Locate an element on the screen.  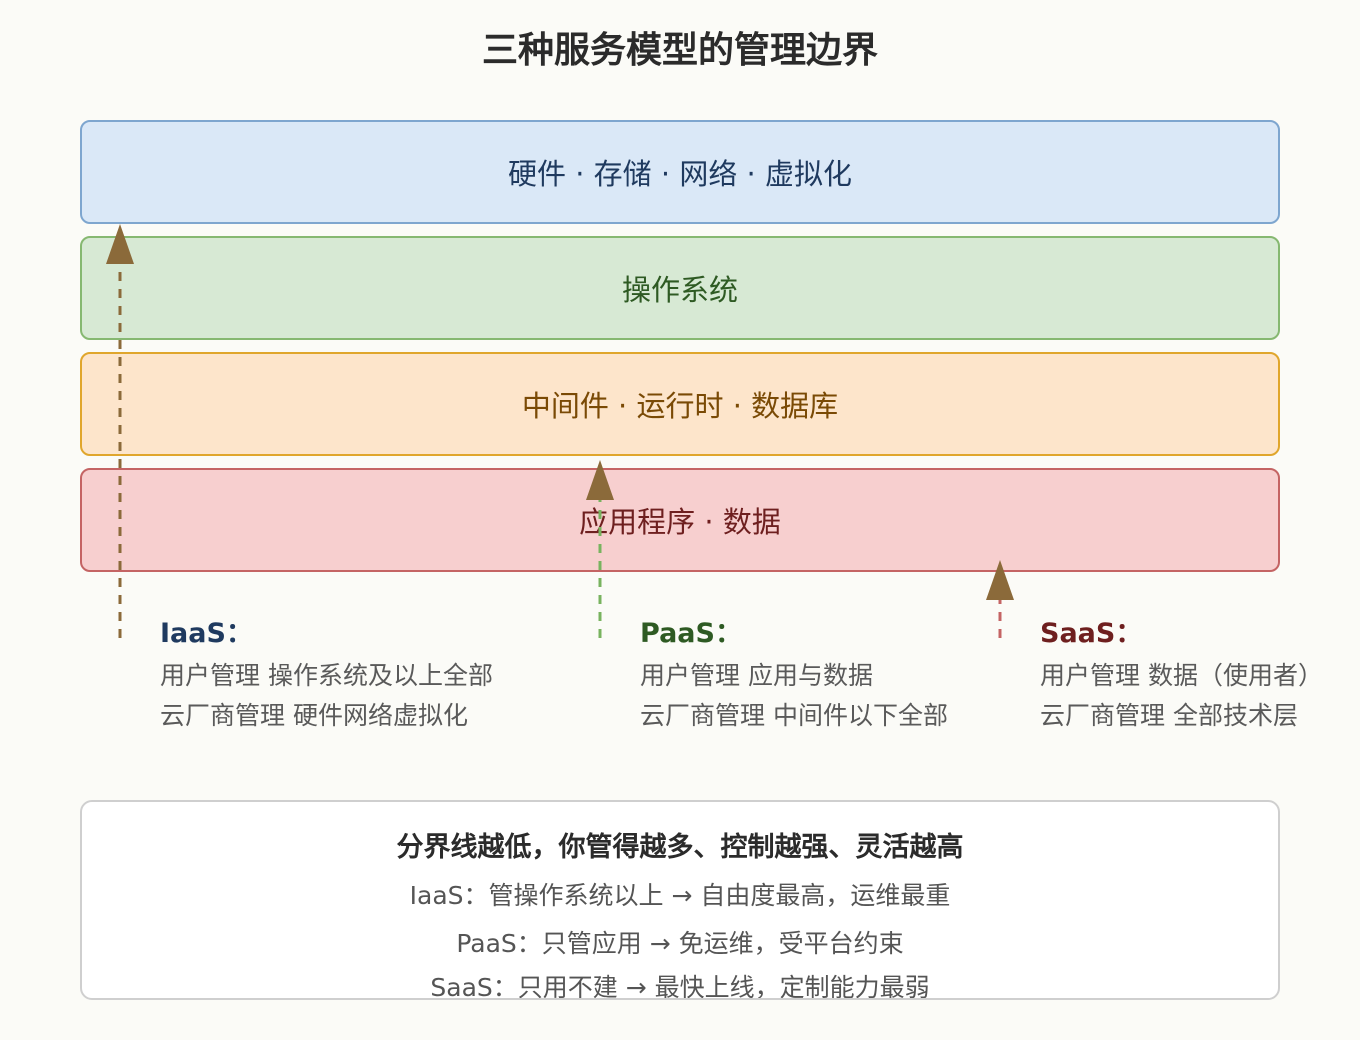
saas-description: SaaS： 用户管理 数据（使用者） 云厂商管理 全部技术层 is located at coordinates (1181, 674).